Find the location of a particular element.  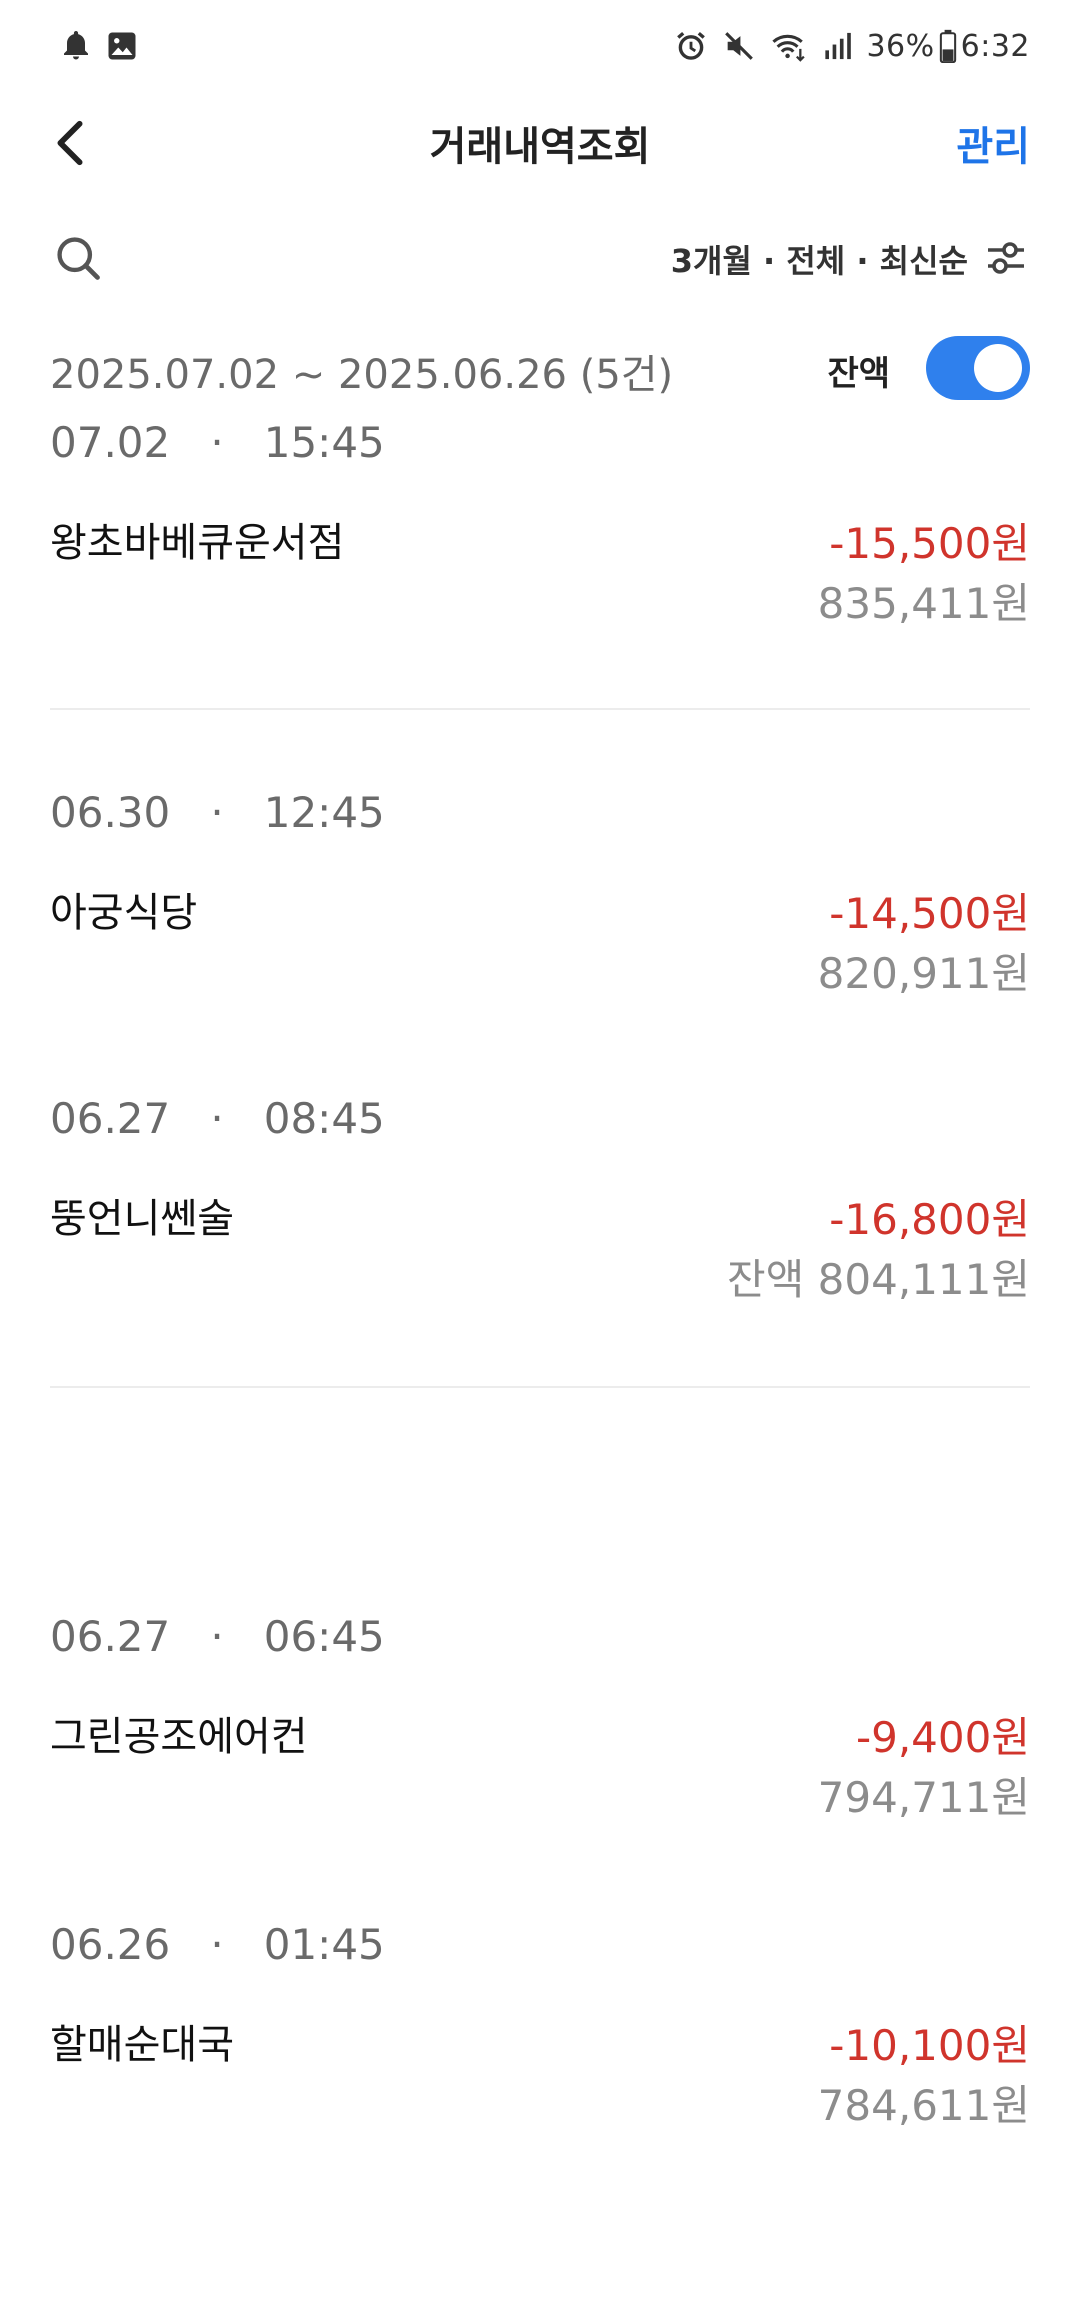

transaction-datetime: 06.27 · 06:45 is located at coordinates (217, 1636).